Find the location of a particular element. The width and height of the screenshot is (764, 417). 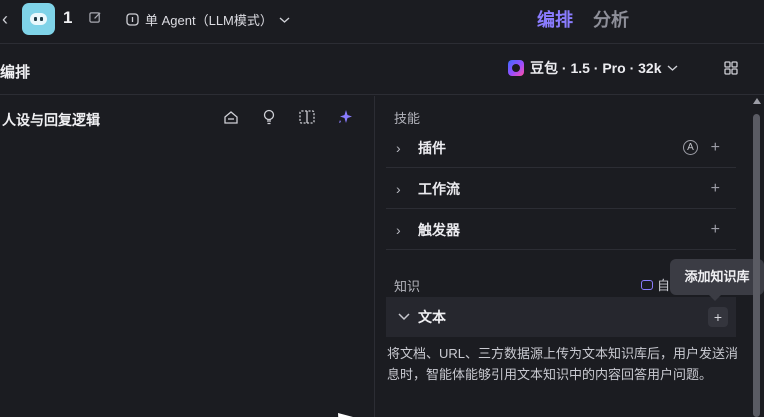

section-title: 编排 is located at coordinates (15, 72).